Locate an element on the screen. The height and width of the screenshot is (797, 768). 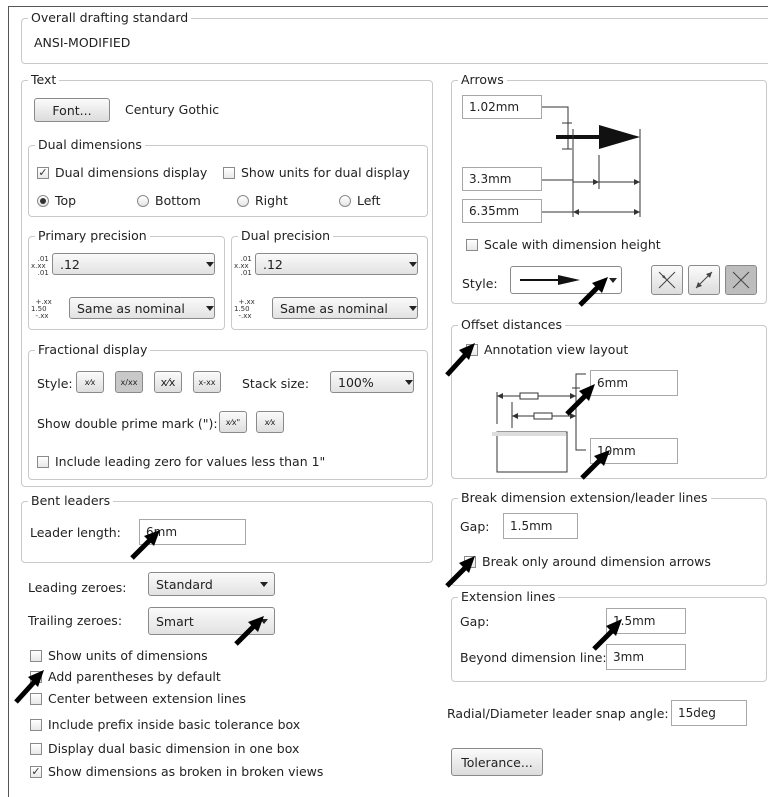
fraction-diagonal-button: x⁄x is located at coordinates (168, 382).